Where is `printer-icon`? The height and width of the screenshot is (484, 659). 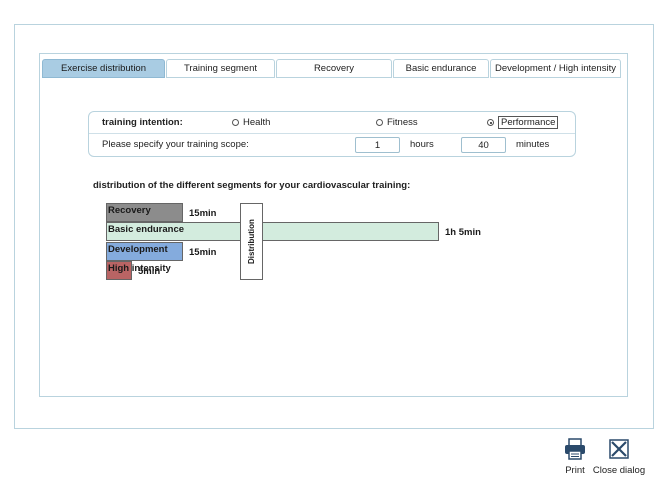 printer-icon is located at coordinates (575, 451).